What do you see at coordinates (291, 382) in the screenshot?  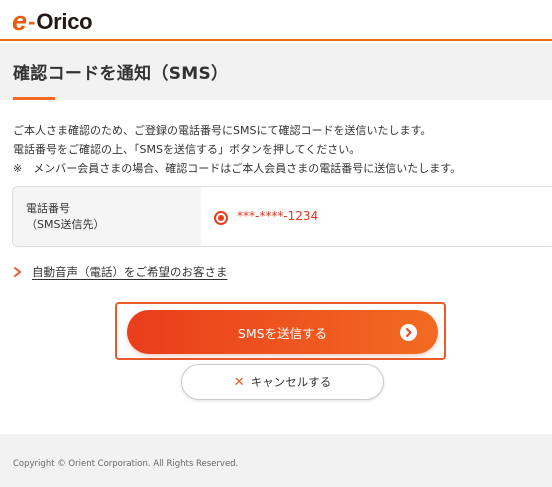 I see `cancel-label: キャンセルする` at bounding box center [291, 382].